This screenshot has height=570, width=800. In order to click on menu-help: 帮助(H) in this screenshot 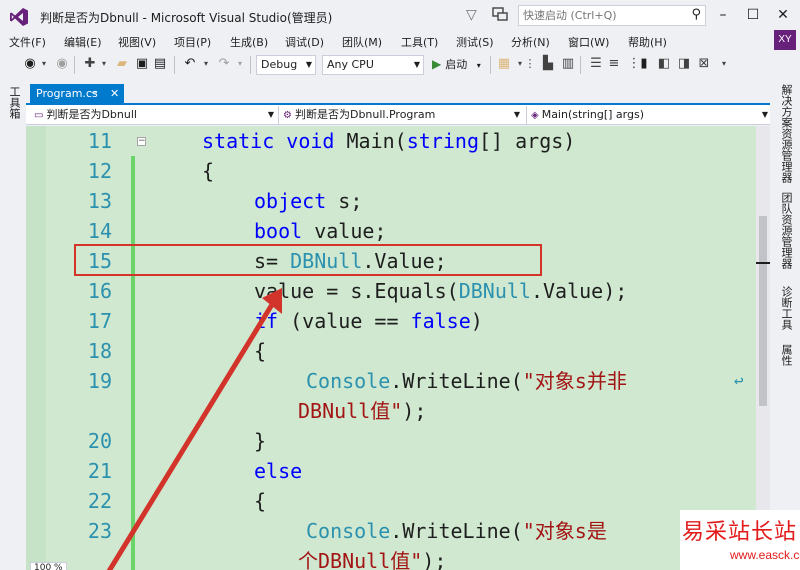, I will do `click(647, 42)`.